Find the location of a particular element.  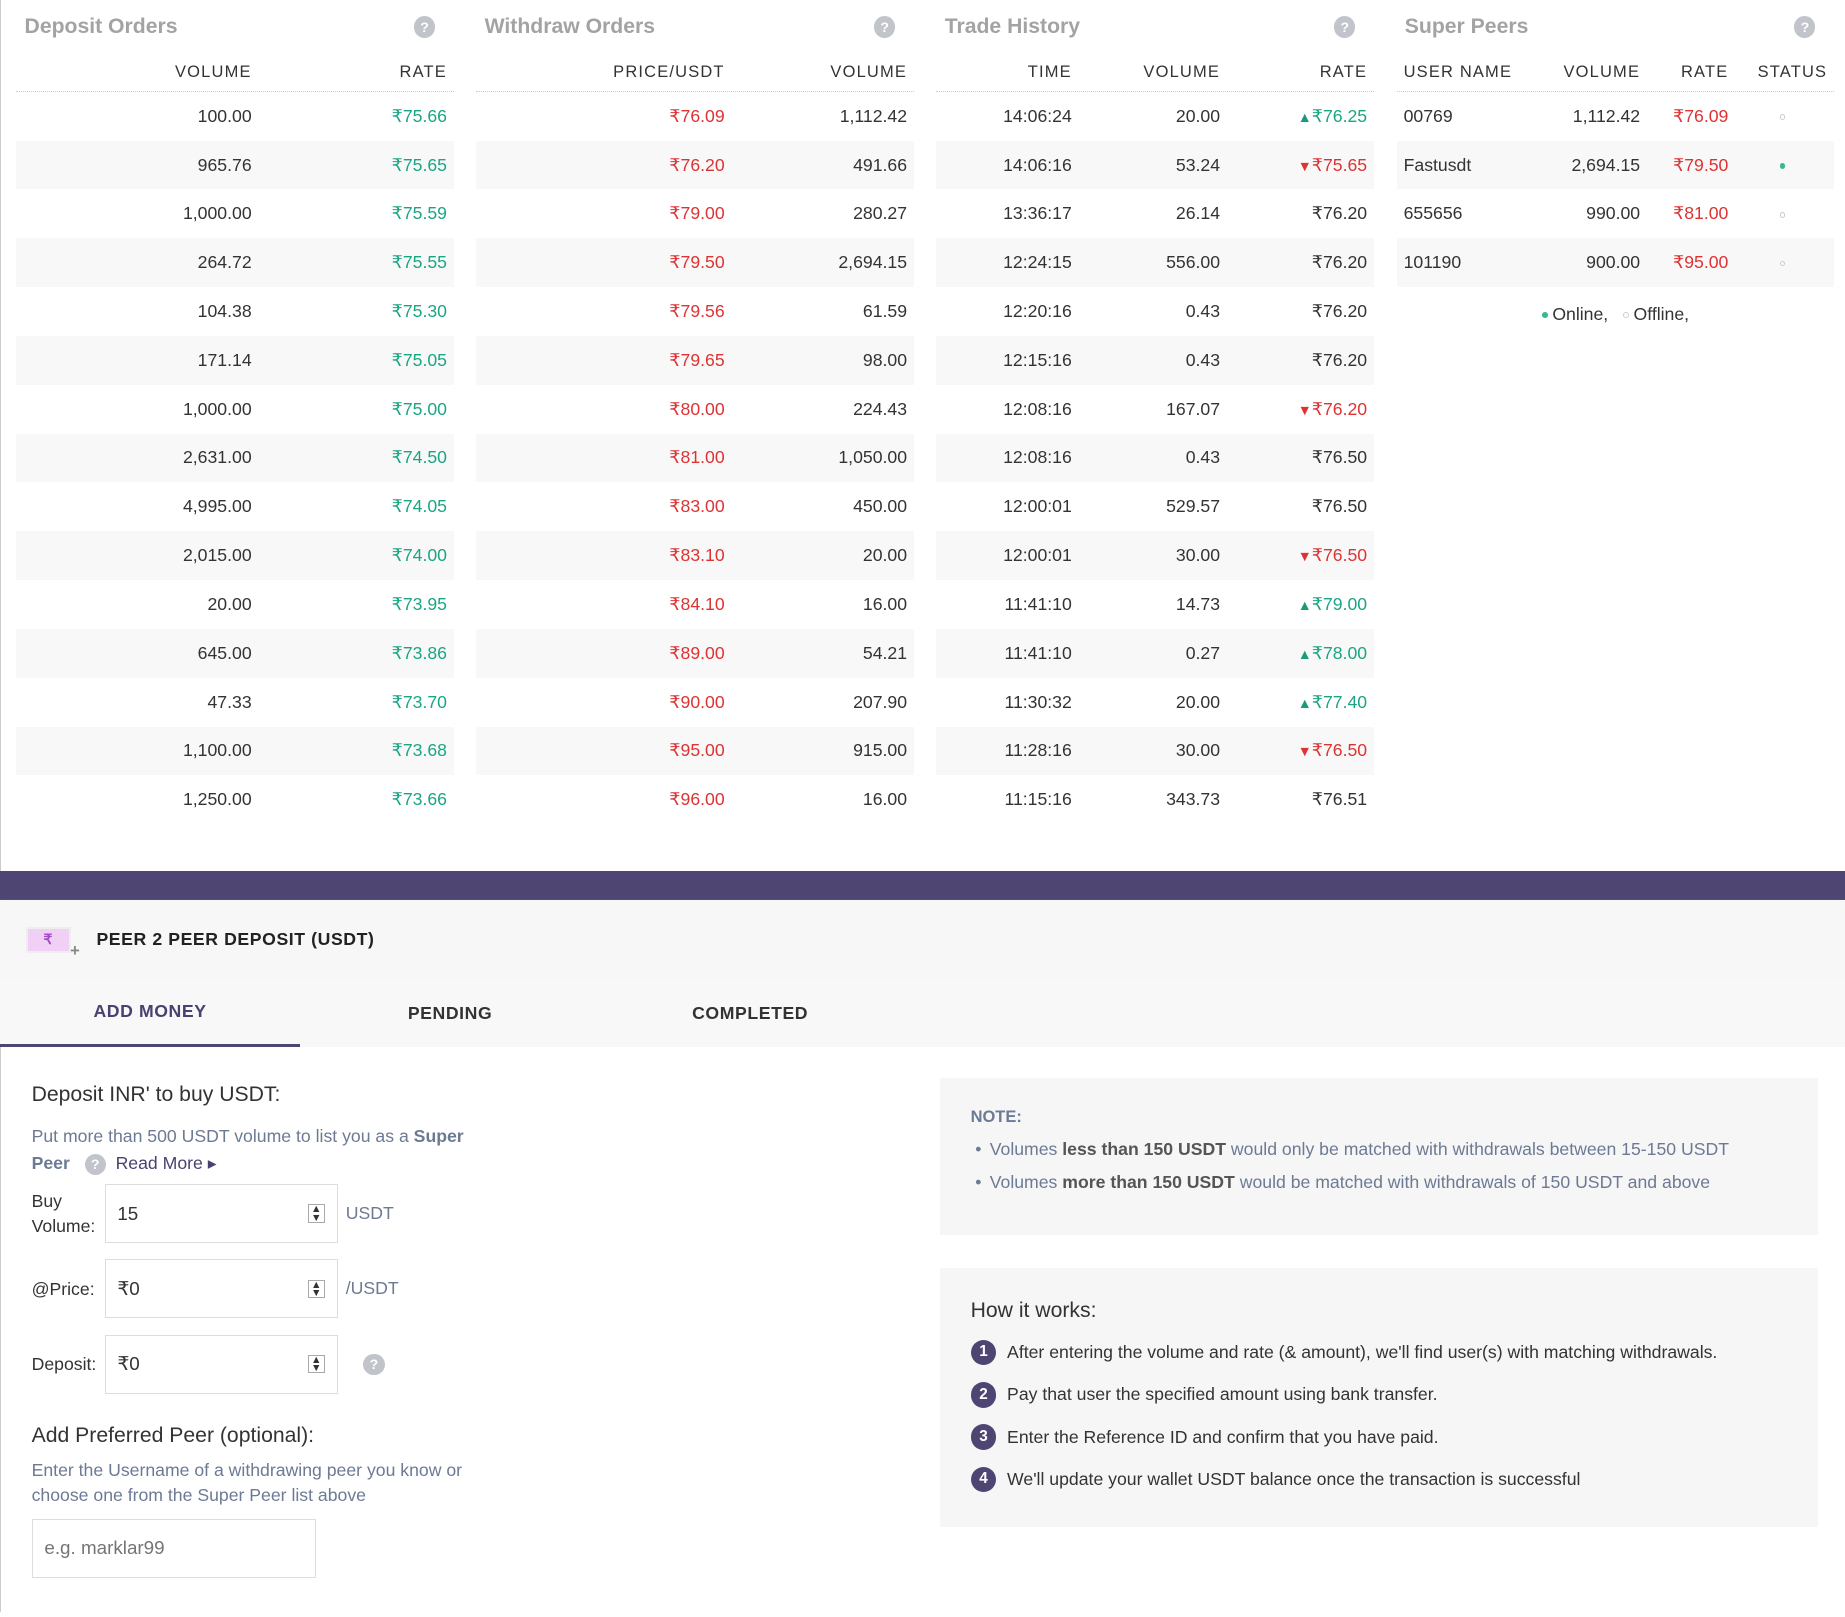

table-row: 1,100.00 ₹73.68 is located at coordinates (235, 751).